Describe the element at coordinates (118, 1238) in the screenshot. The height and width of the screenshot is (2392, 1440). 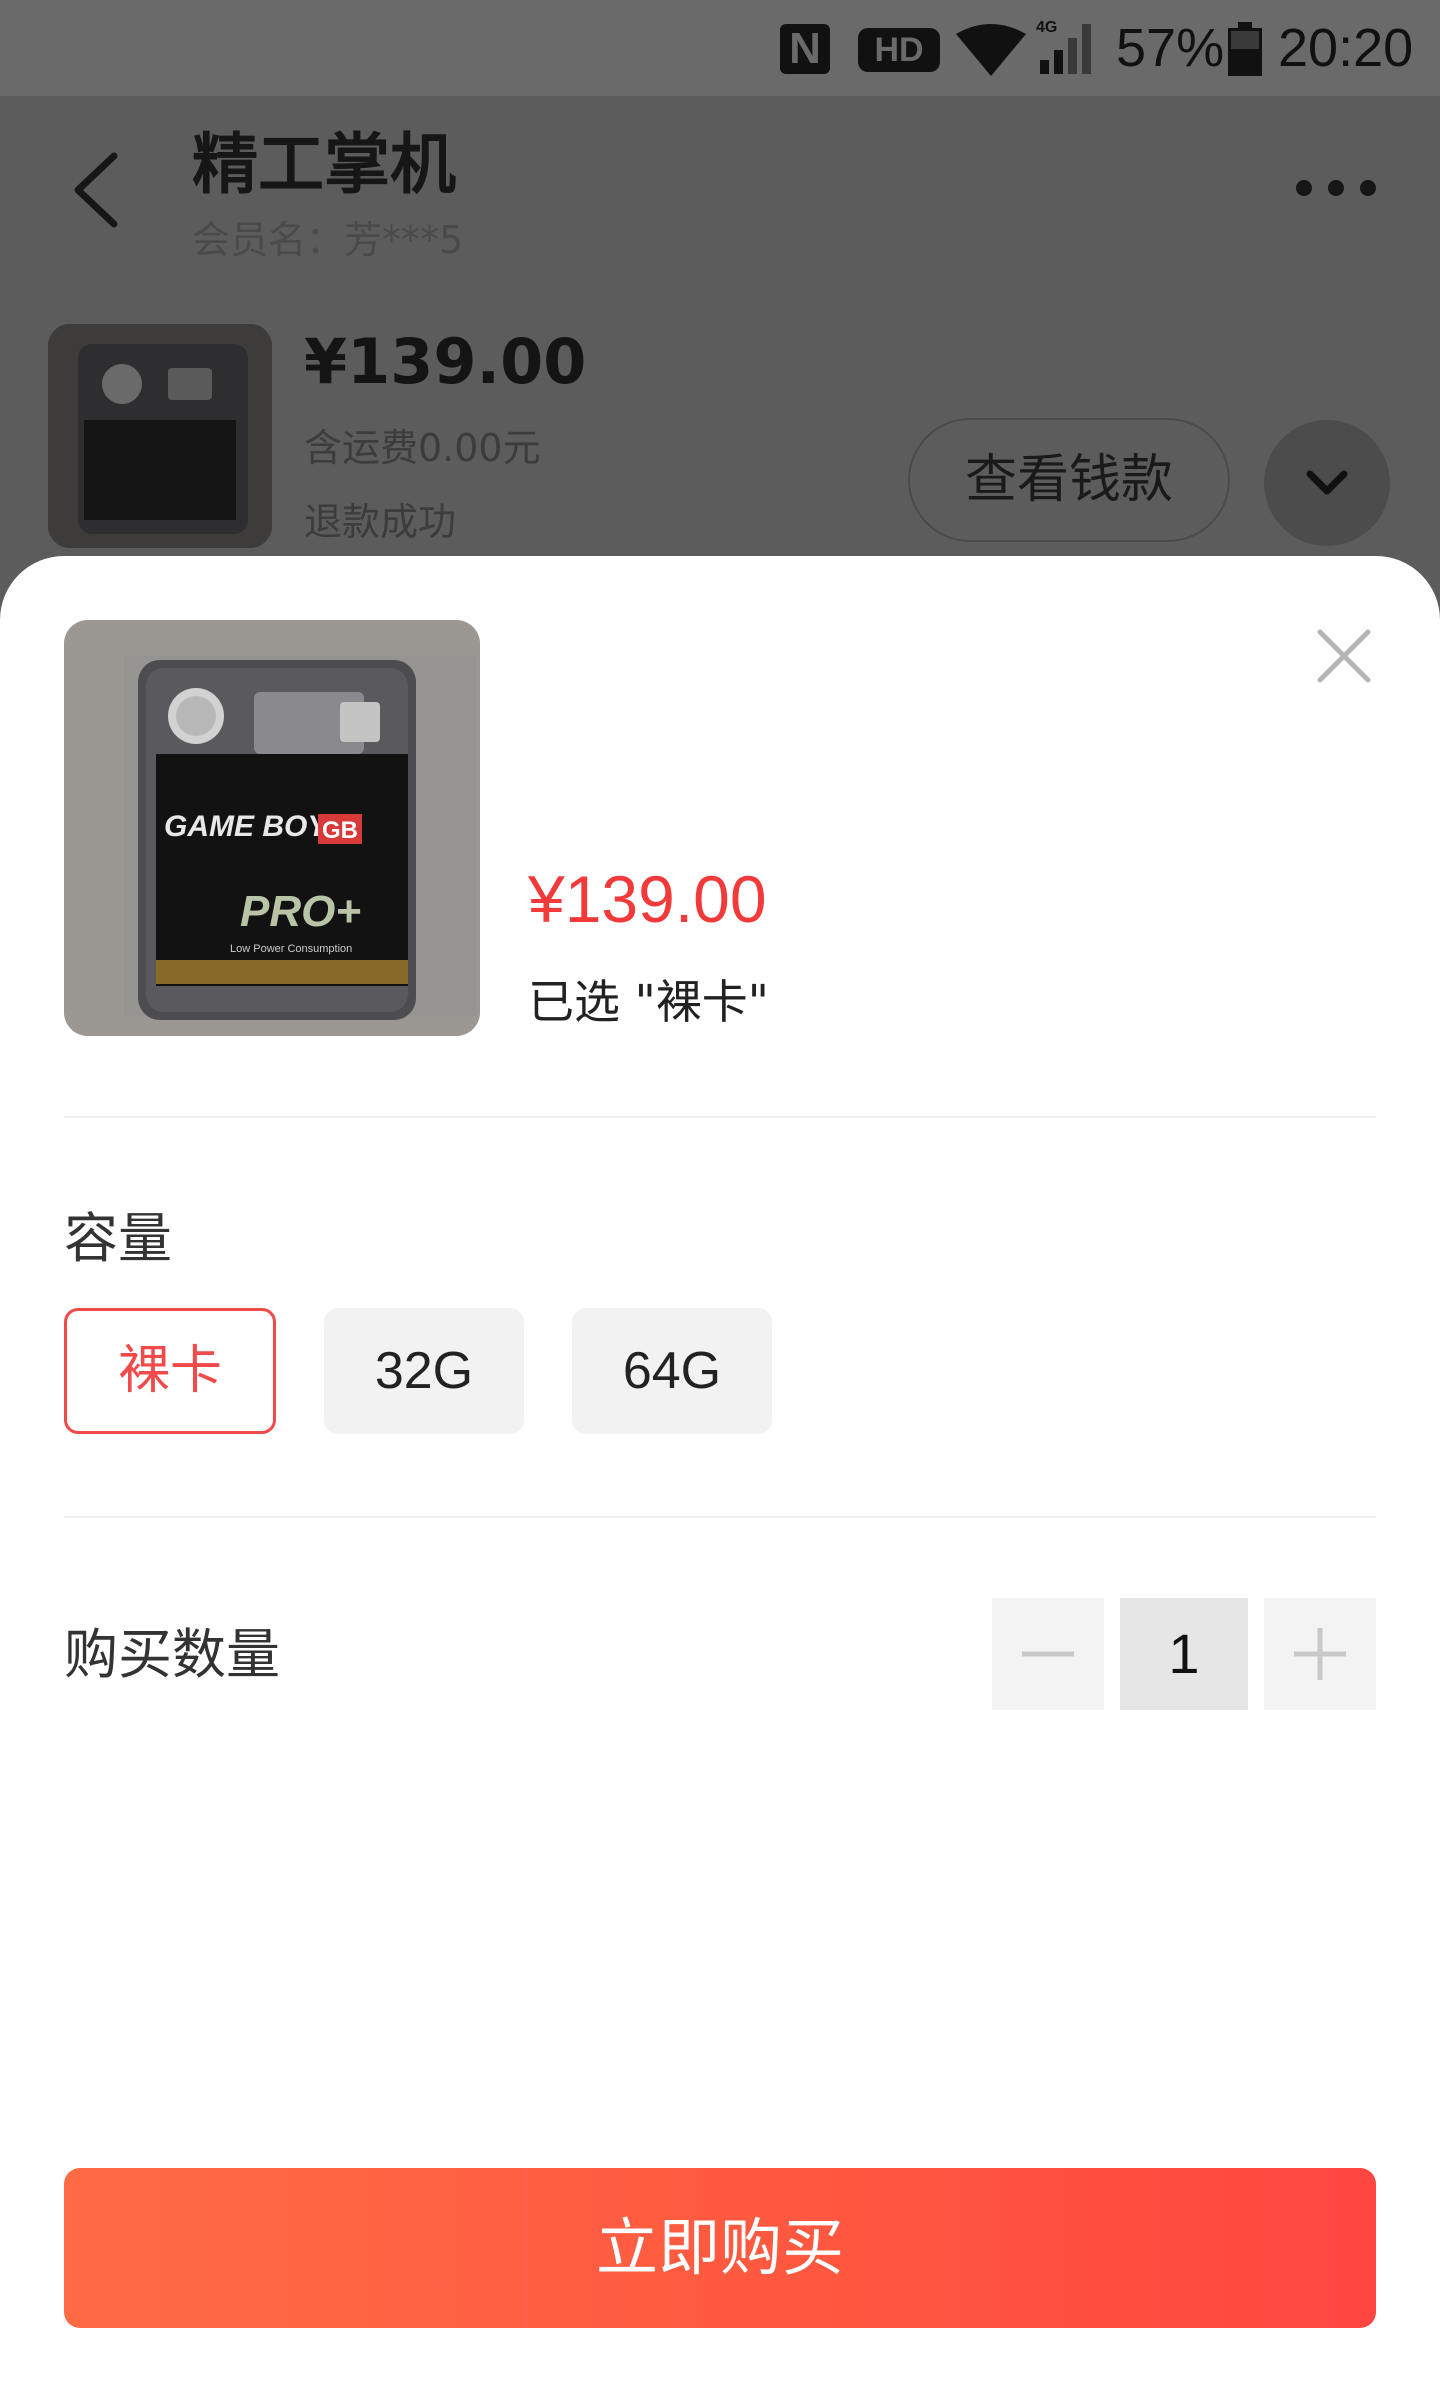
I see `capacity-label: 容量` at that location.